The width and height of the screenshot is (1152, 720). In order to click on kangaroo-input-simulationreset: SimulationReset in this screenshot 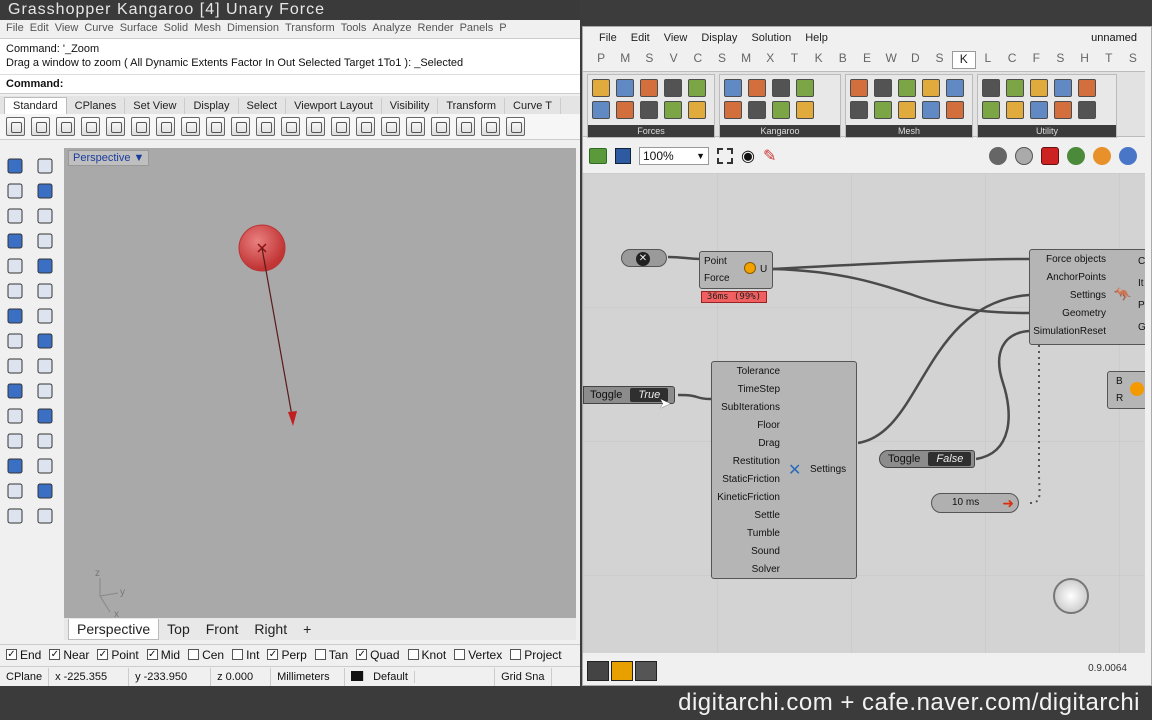, I will do `click(1069, 331)`.